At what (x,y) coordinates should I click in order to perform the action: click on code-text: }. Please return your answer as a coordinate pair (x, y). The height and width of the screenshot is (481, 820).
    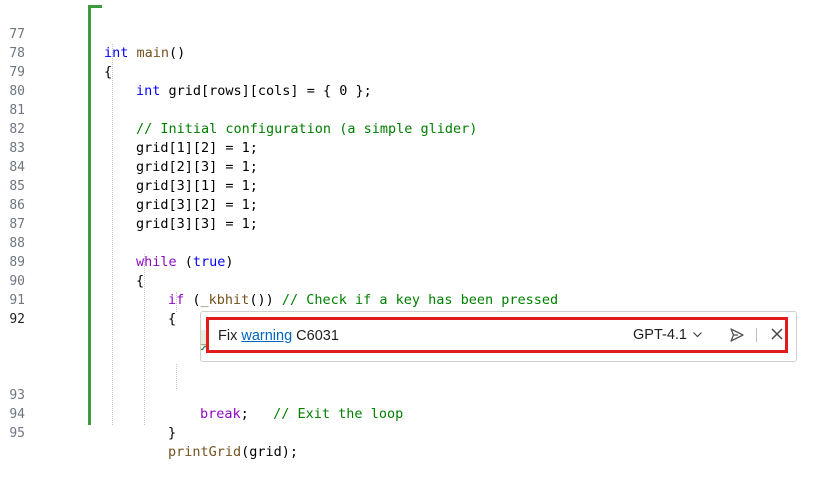
    Looking at the image, I should click on (172, 433).